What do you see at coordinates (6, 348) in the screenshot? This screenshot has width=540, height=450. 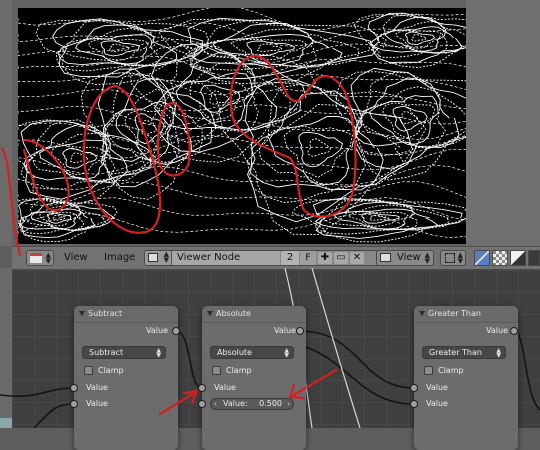 I see `node-editor-left-edge` at bounding box center [6, 348].